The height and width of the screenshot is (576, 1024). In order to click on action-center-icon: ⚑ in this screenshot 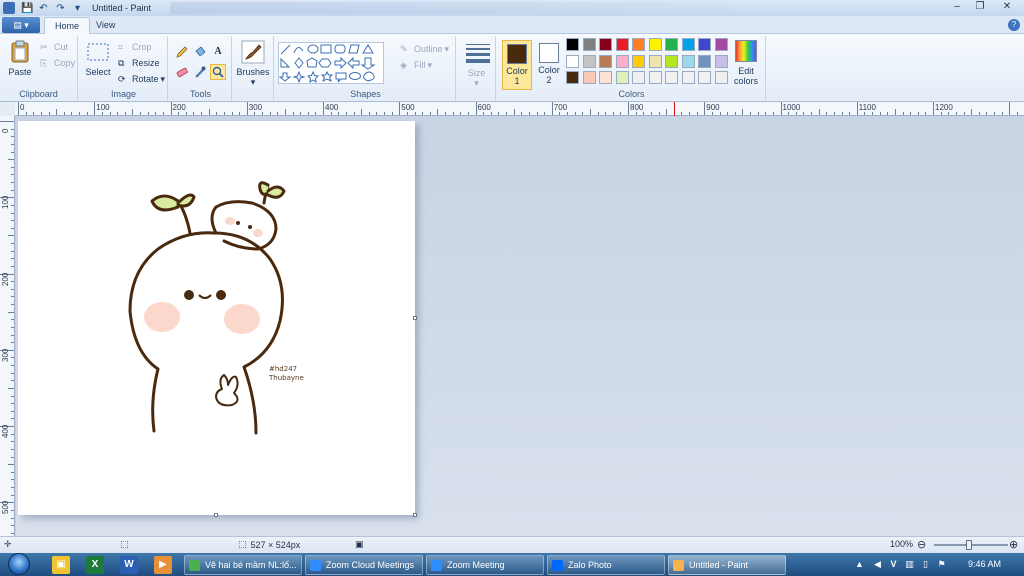, I will do `click(941, 564)`.